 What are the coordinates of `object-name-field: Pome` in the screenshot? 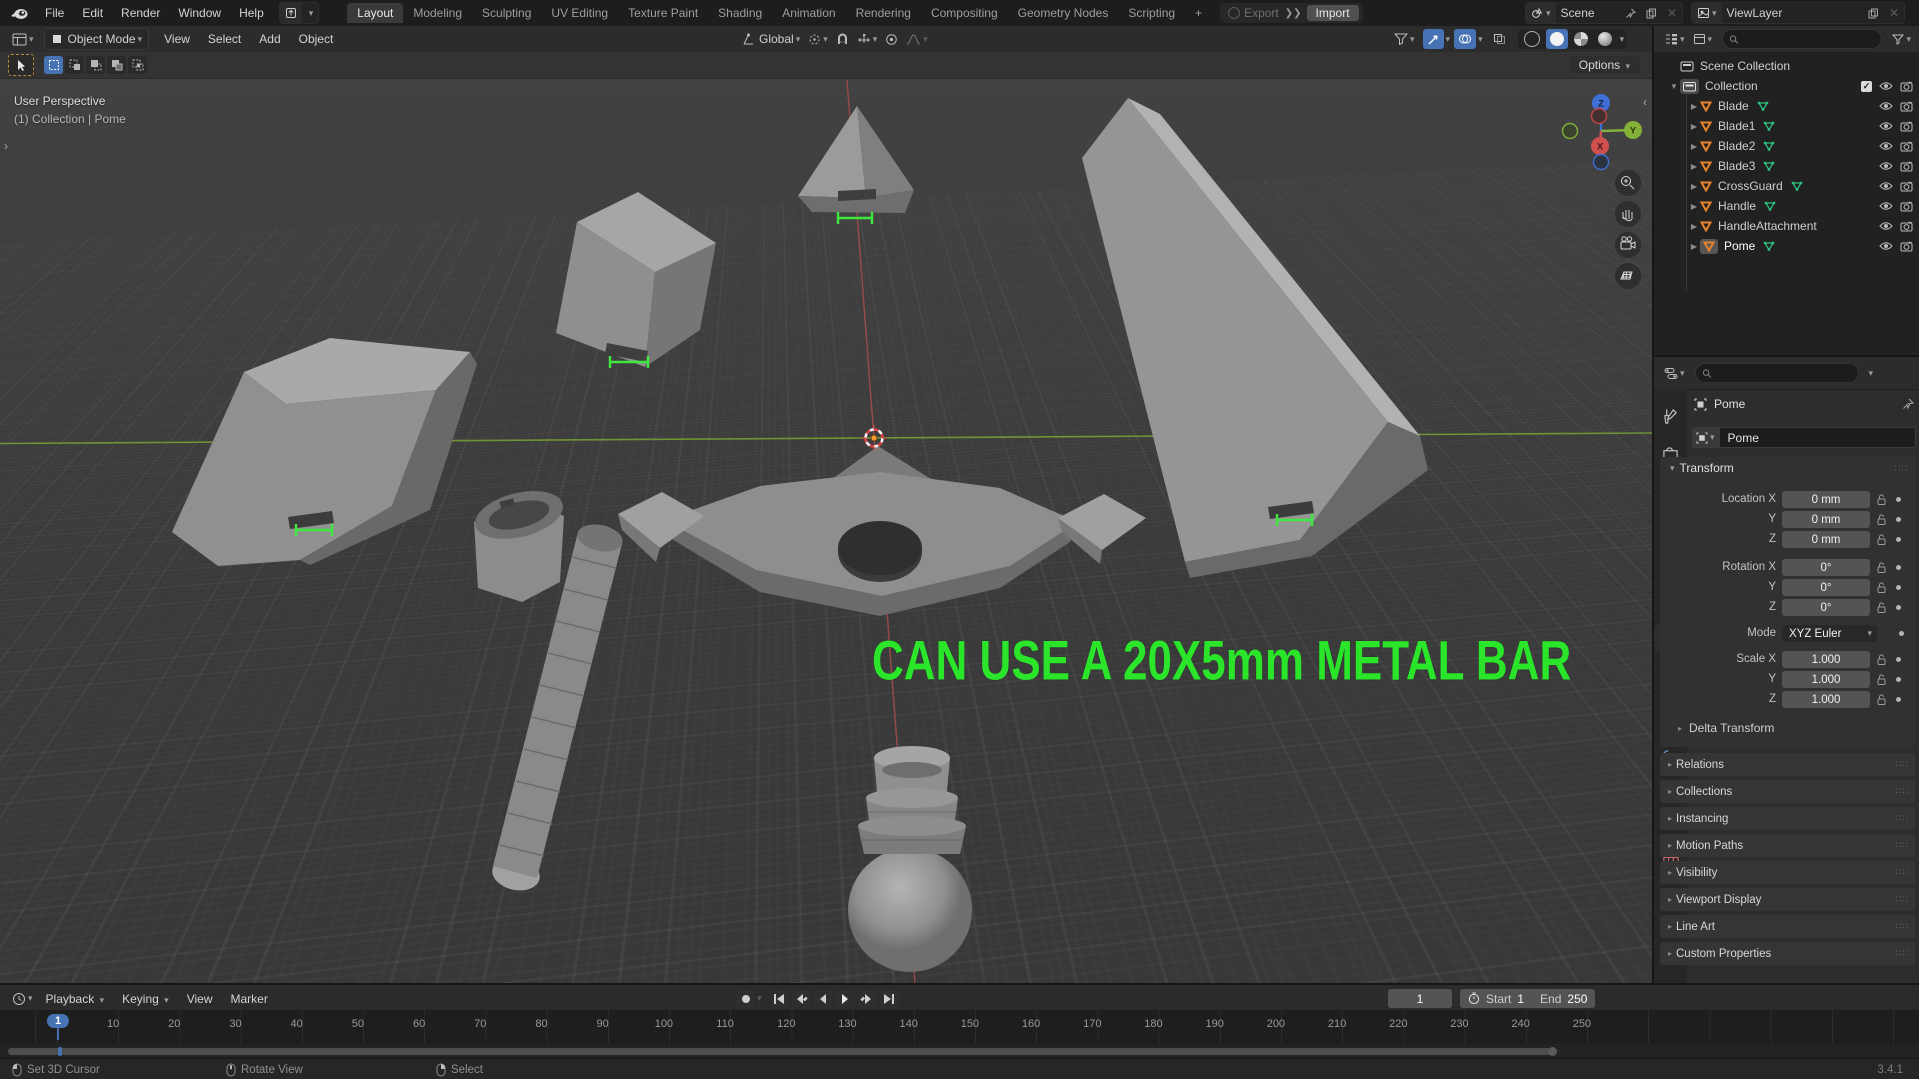 It's located at (1817, 437).